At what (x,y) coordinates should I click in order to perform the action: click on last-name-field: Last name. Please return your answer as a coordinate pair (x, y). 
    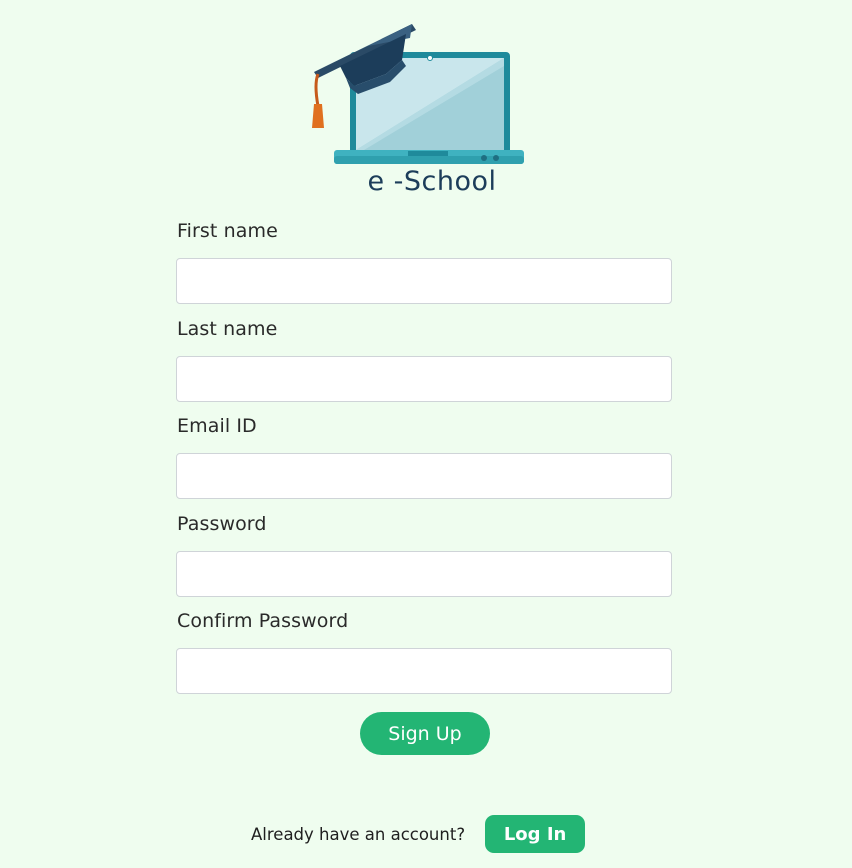
    Looking at the image, I should click on (425, 365).